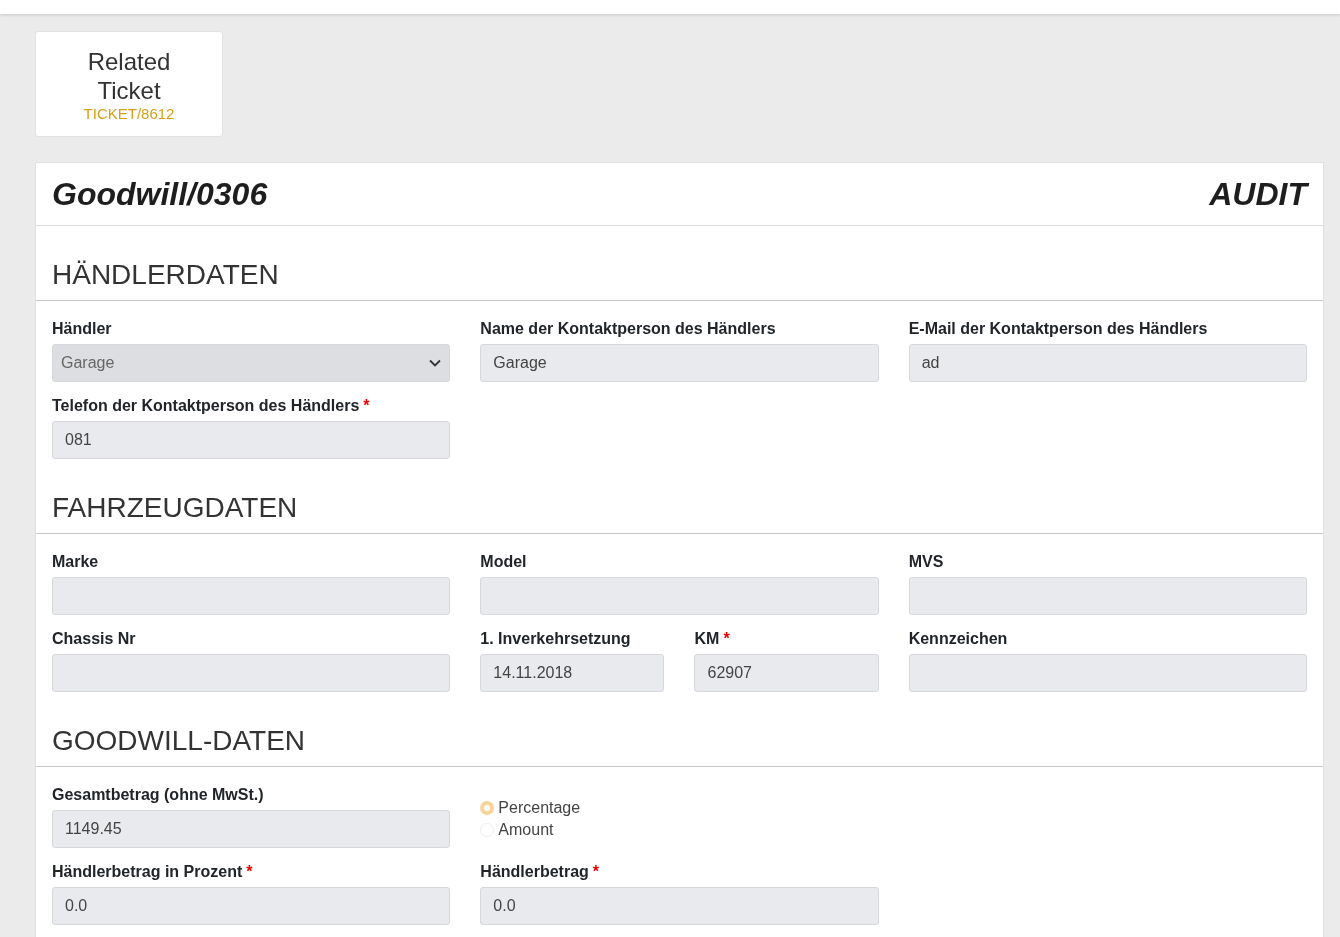 The width and height of the screenshot is (1340, 937). I want to click on field-label: MVS, so click(926, 561).